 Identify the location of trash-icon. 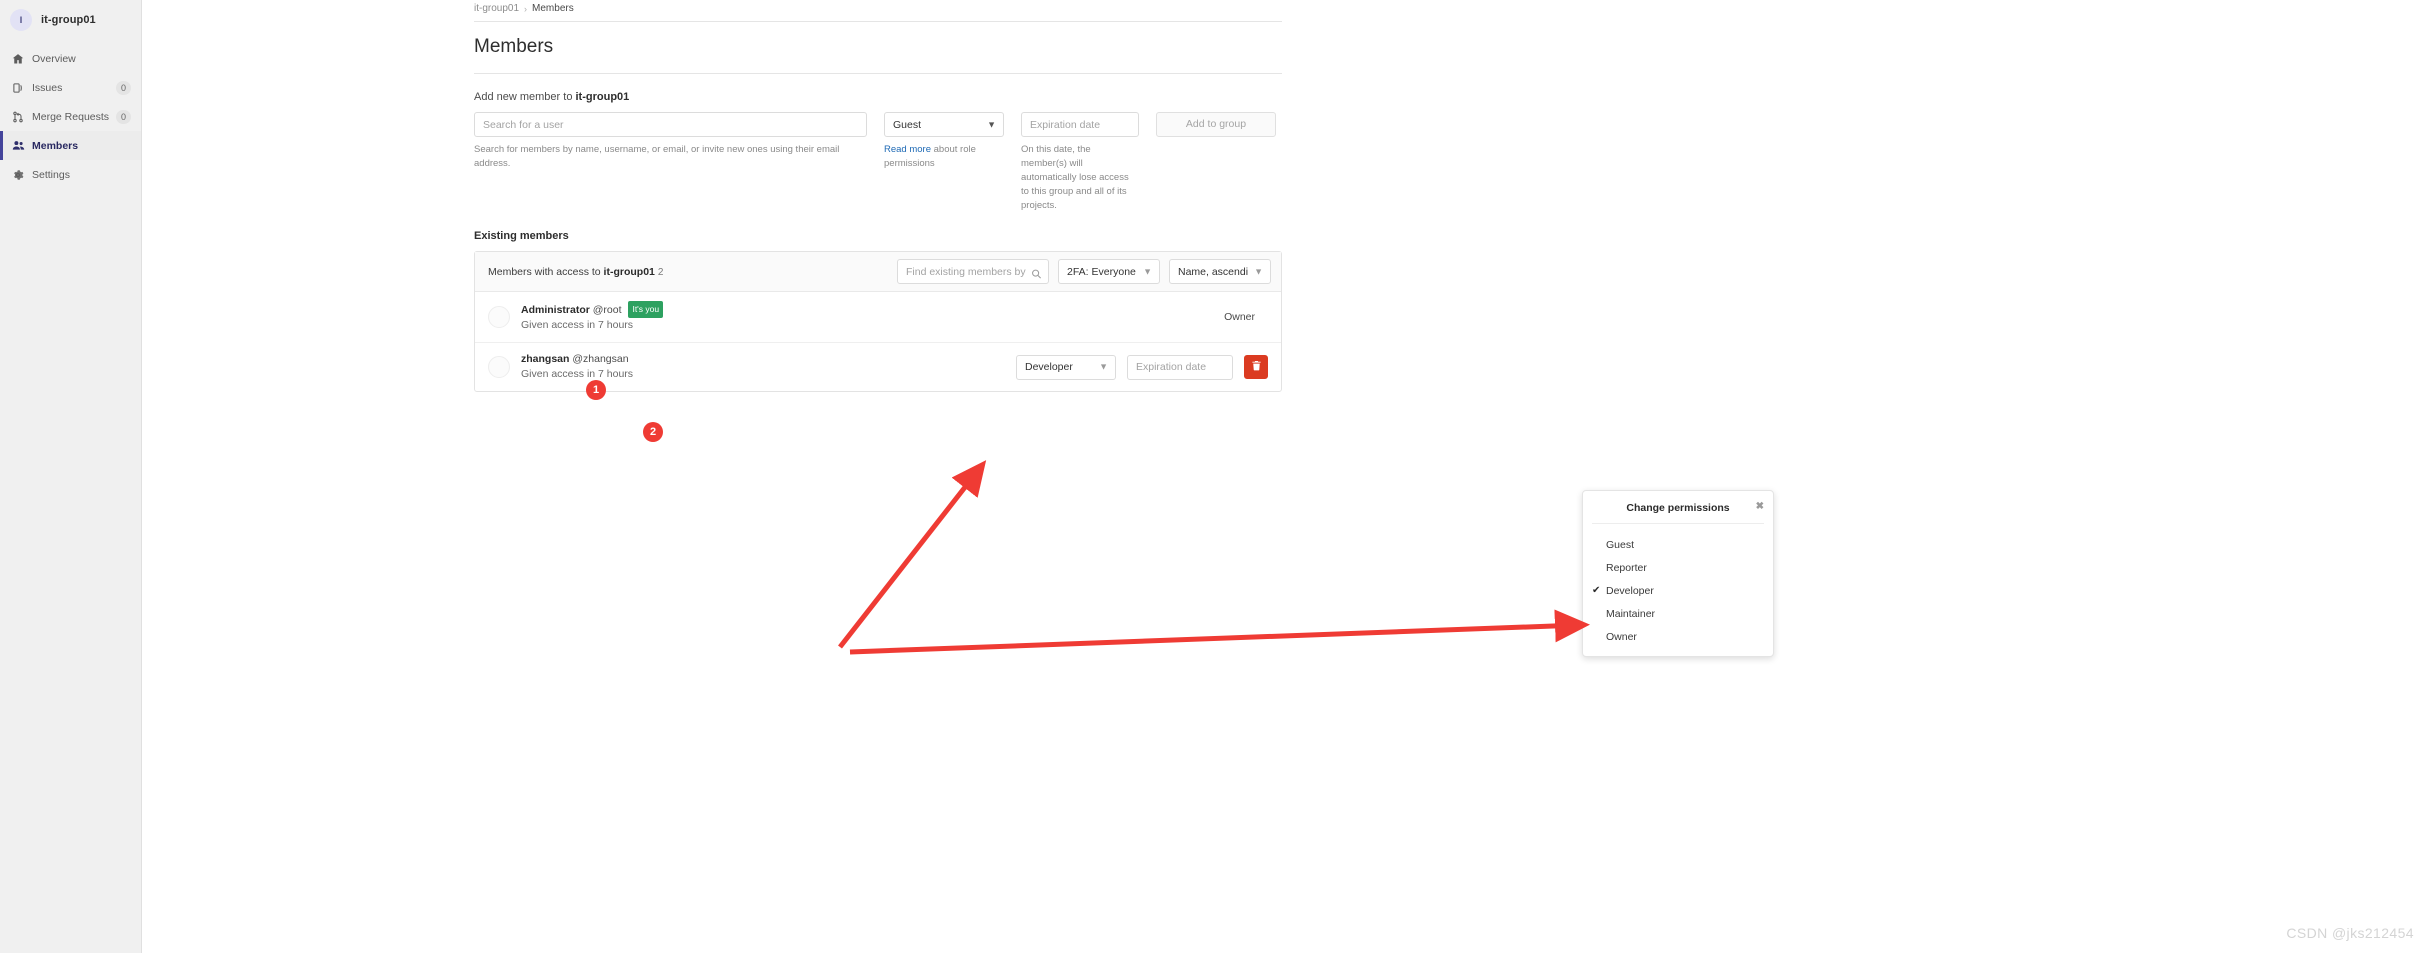
(1256, 367).